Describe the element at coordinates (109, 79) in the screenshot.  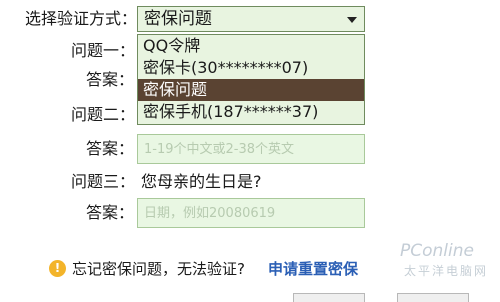
I see `question1-answer-label: 答案：` at that location.